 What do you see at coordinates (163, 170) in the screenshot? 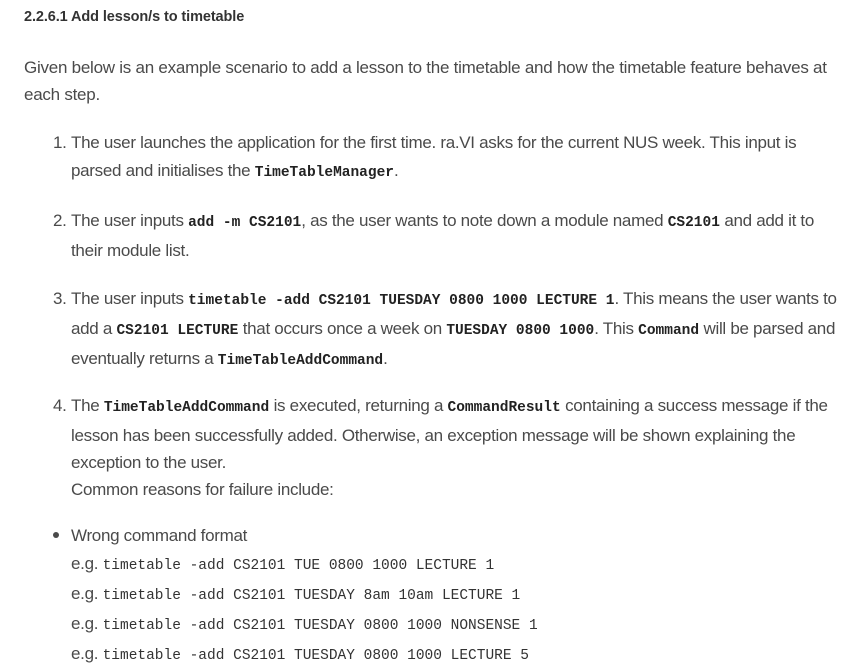
I see `step-text: parsed and initialises the` at bounding box center [163, 170].